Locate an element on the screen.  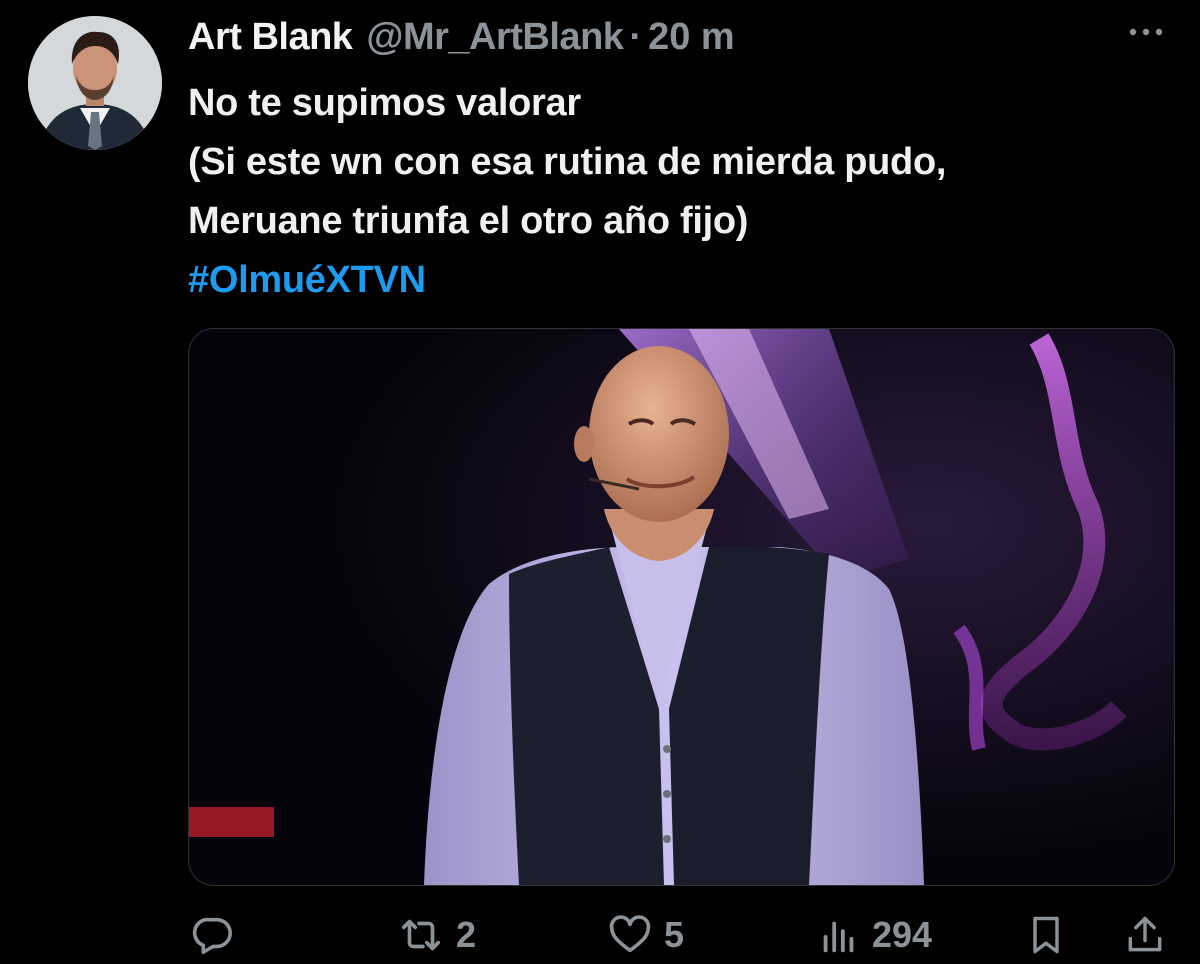
share-button is located at coordinates (1145, 935).